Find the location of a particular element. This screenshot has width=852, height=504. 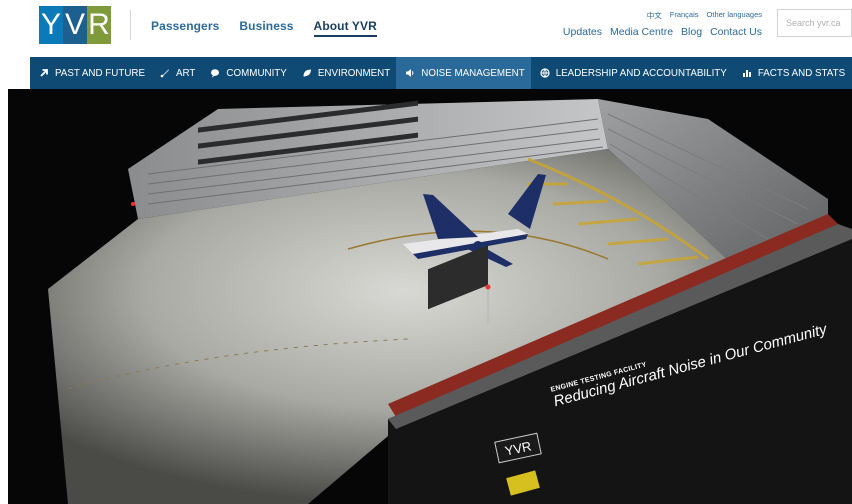

speech-bubble-icon is located at coordinates (215, 73).